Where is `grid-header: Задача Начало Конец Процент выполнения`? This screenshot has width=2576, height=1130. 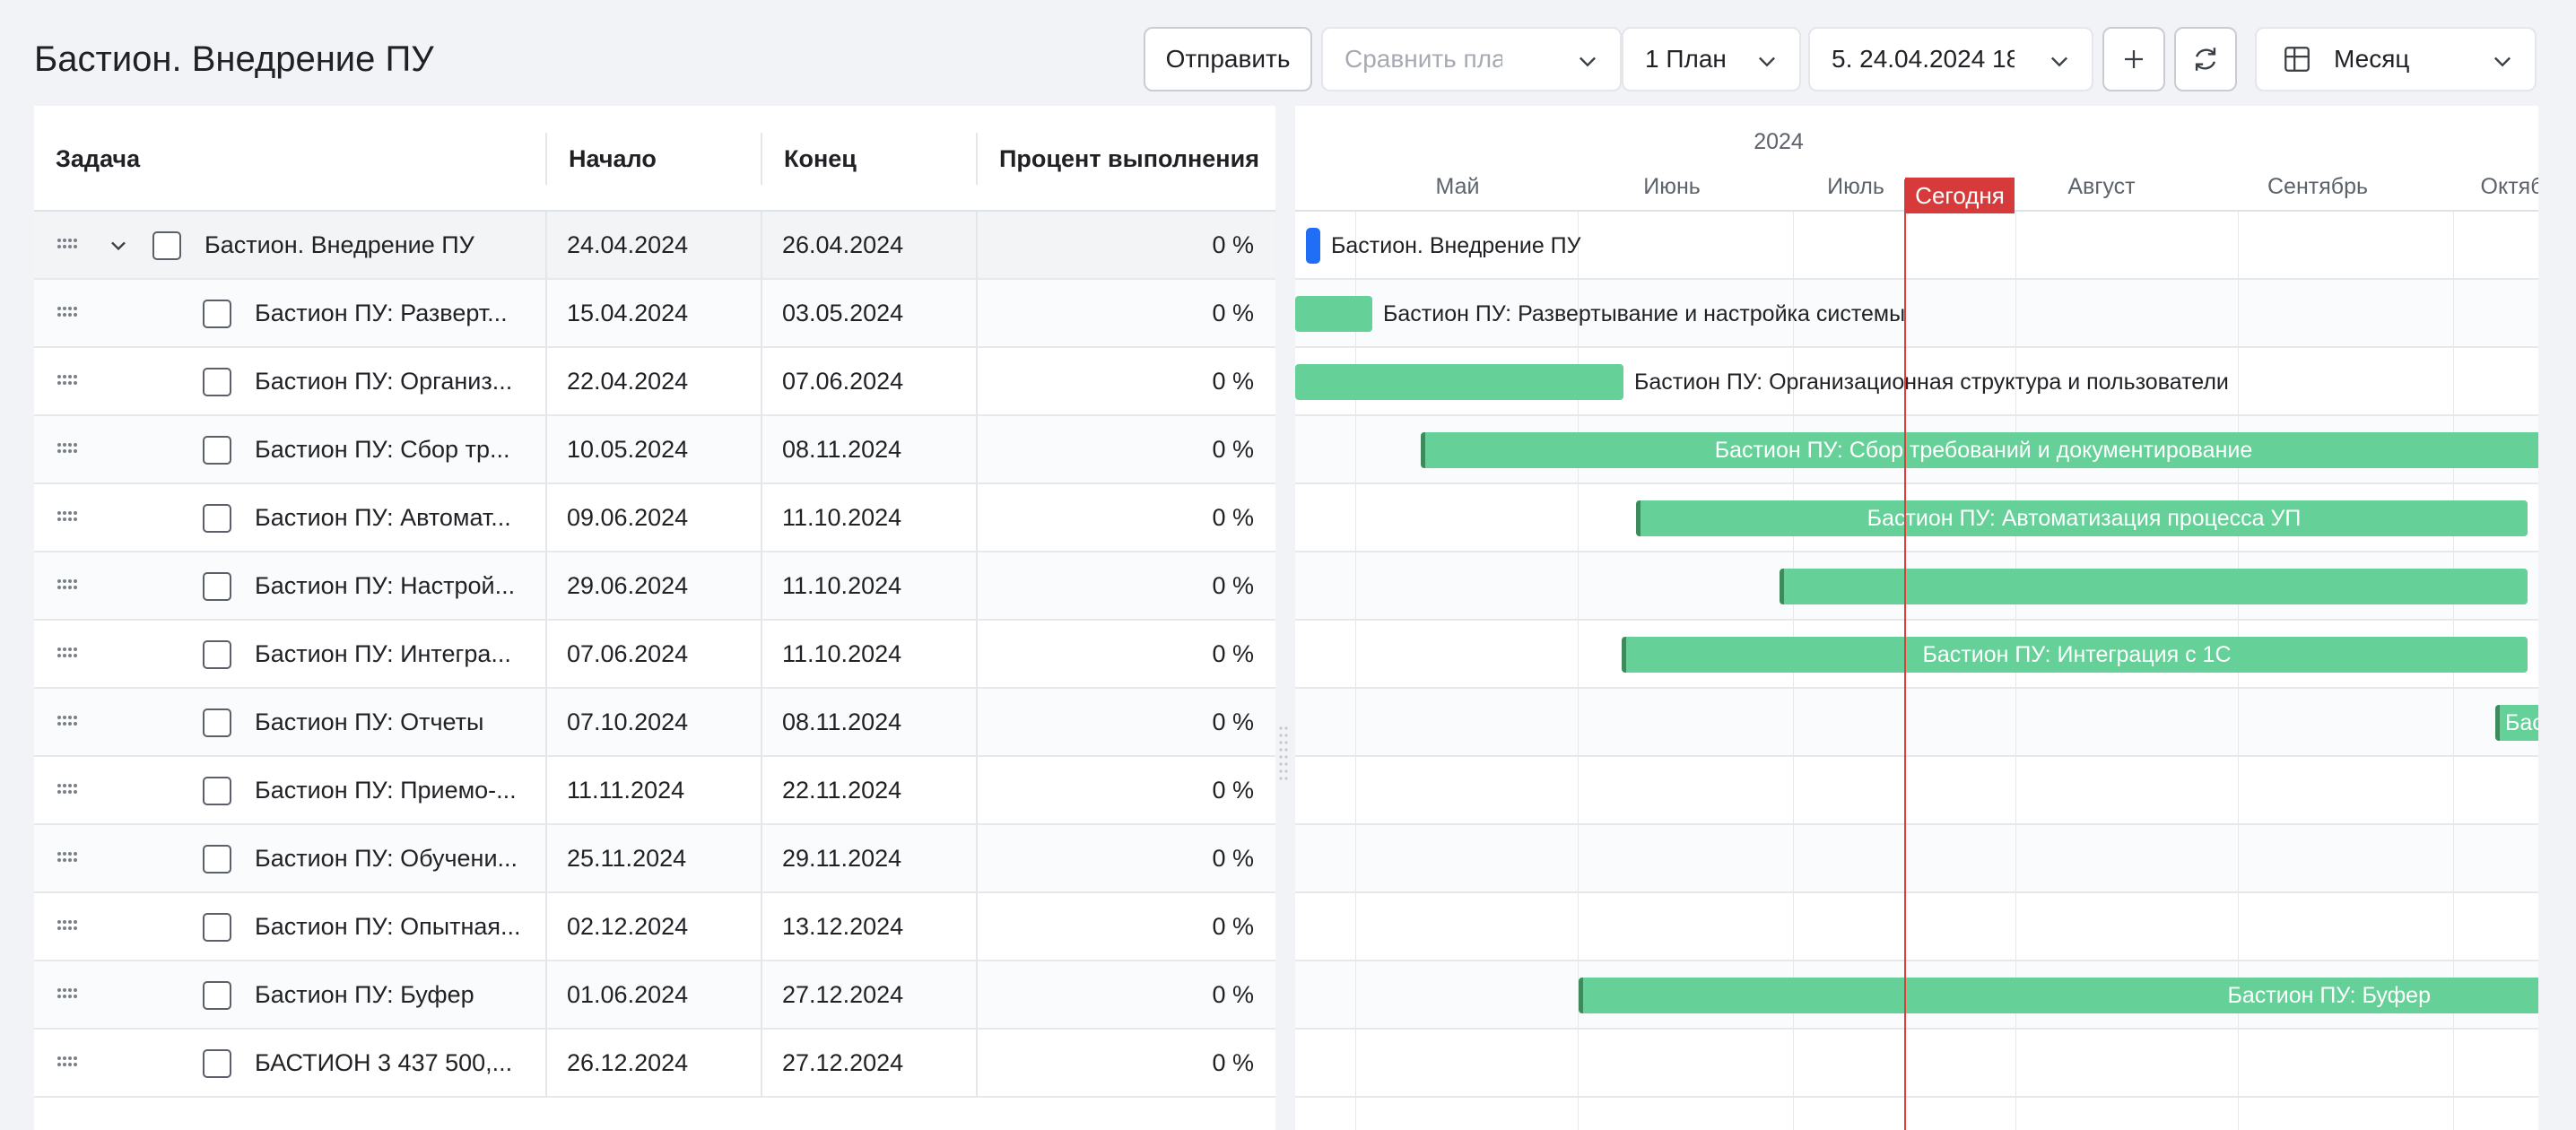
grid-header: Задача Начало Конец Процент выполнения is located at coordinates (654, 159).